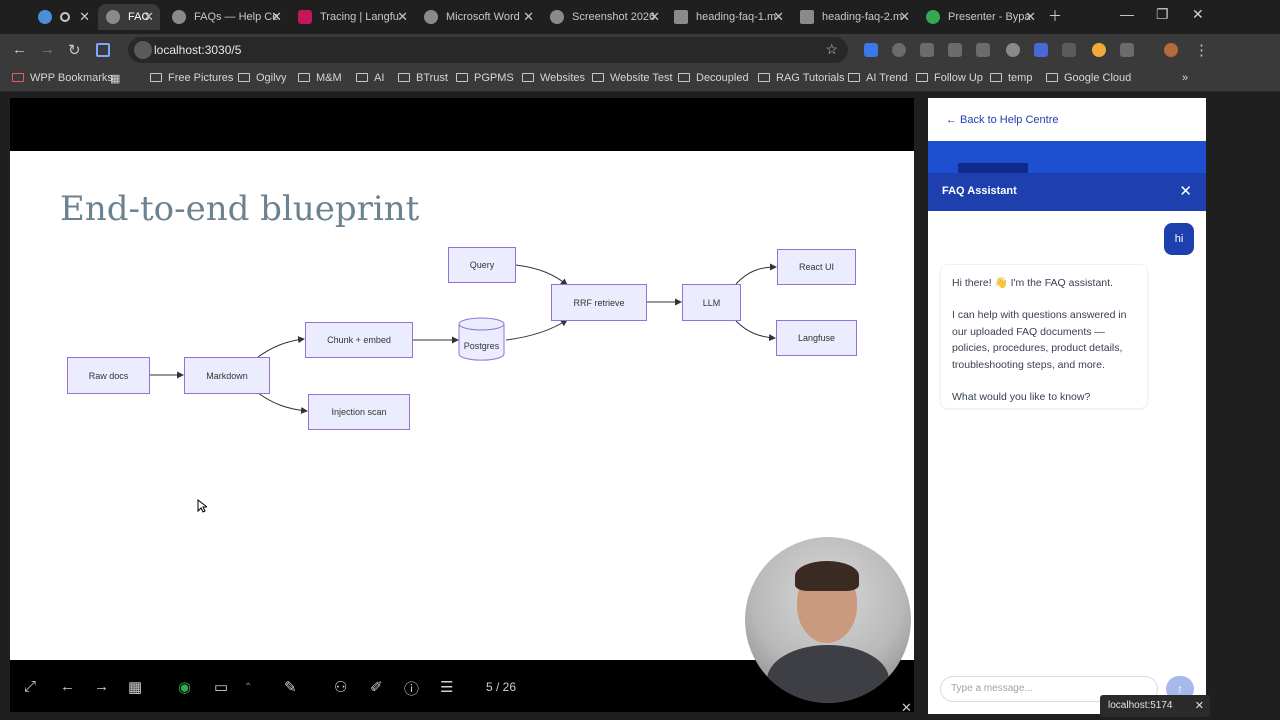 This screenshot has height=720, width=1280. I want to click on camera-view-icon: ◉, so click(184, 687).